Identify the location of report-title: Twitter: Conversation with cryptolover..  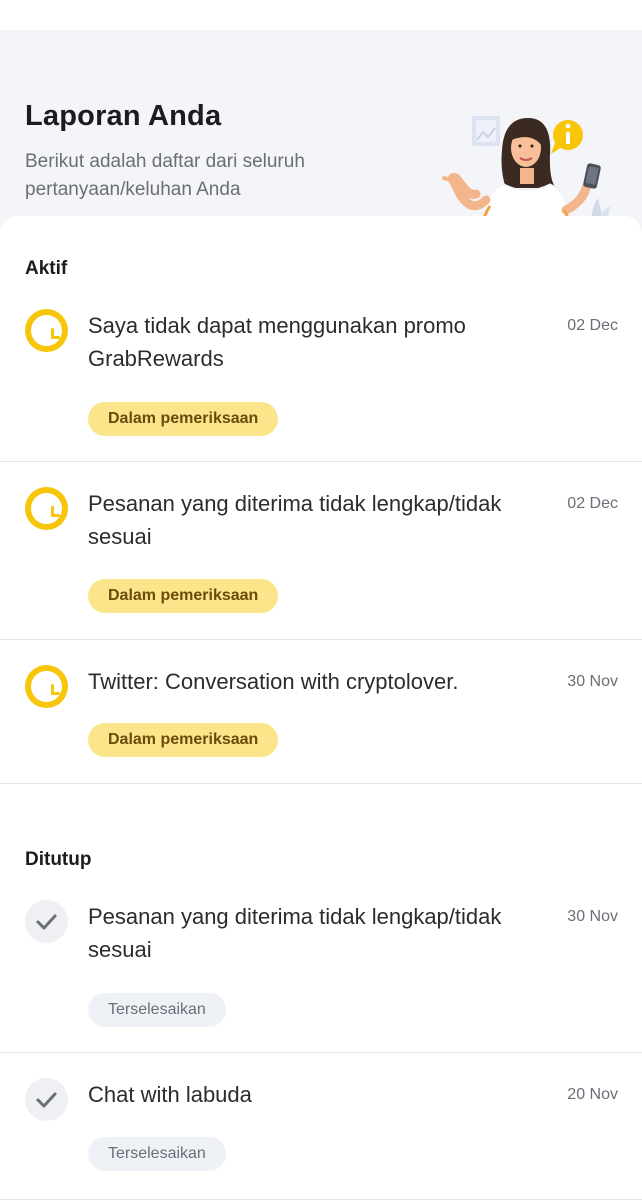
(273, 681).